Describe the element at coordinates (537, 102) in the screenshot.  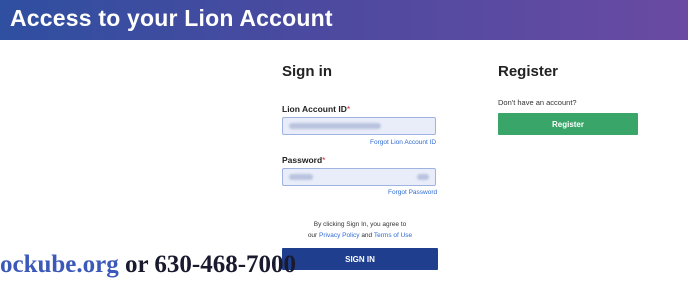
I see `register-prompt: Don't have an account?` at that location.